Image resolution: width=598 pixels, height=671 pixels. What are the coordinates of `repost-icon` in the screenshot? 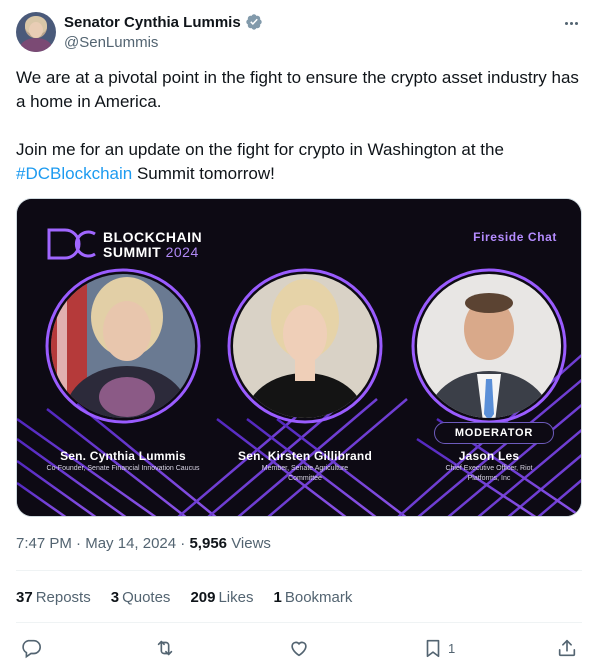 It's located at (165, 648).